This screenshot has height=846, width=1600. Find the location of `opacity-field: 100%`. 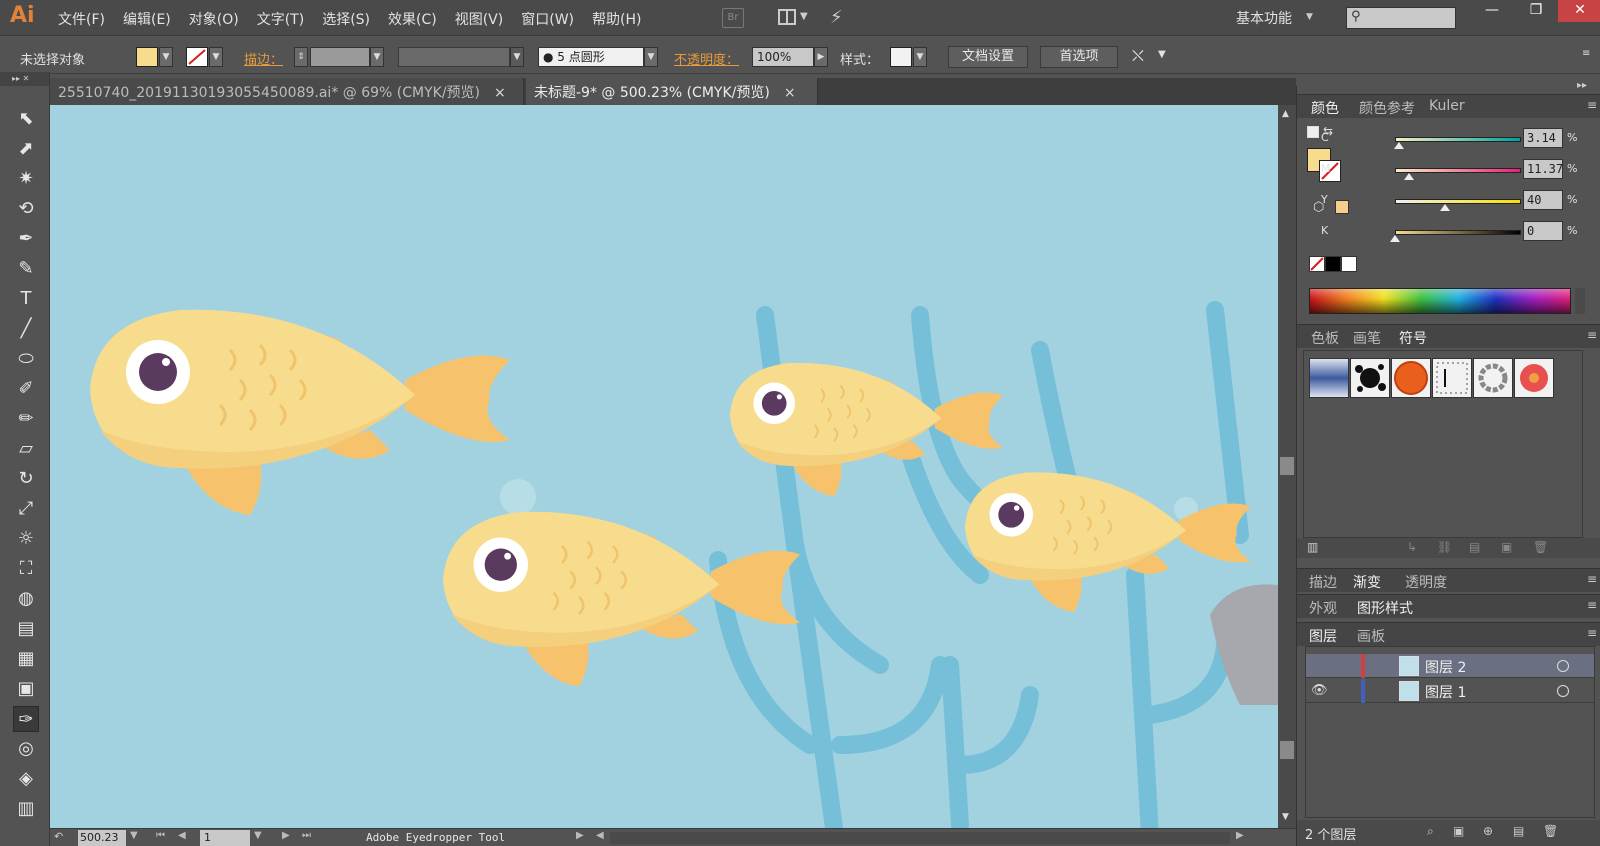

opacity-field: 100% is located at coordinates (783, 57).